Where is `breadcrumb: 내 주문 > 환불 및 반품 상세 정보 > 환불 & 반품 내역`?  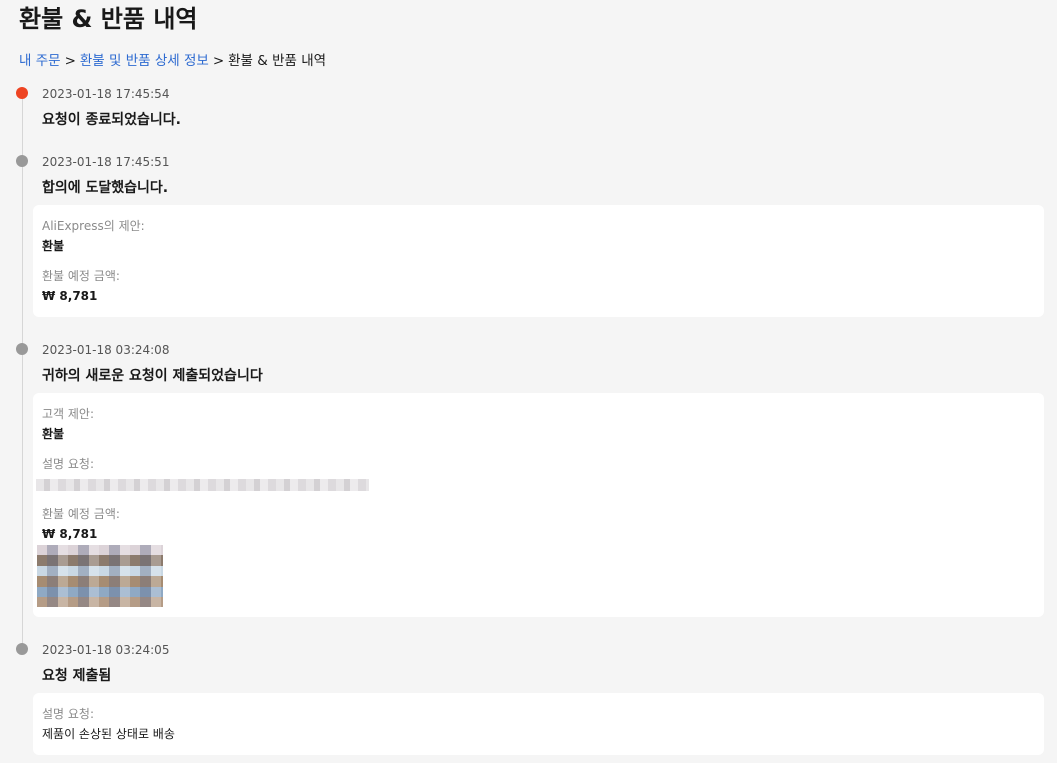 breadcrumb: 내 주문 > 환불 및 반품 상세 정보 > 환불 & 반품 내역 is located at coordinates (172, 61).